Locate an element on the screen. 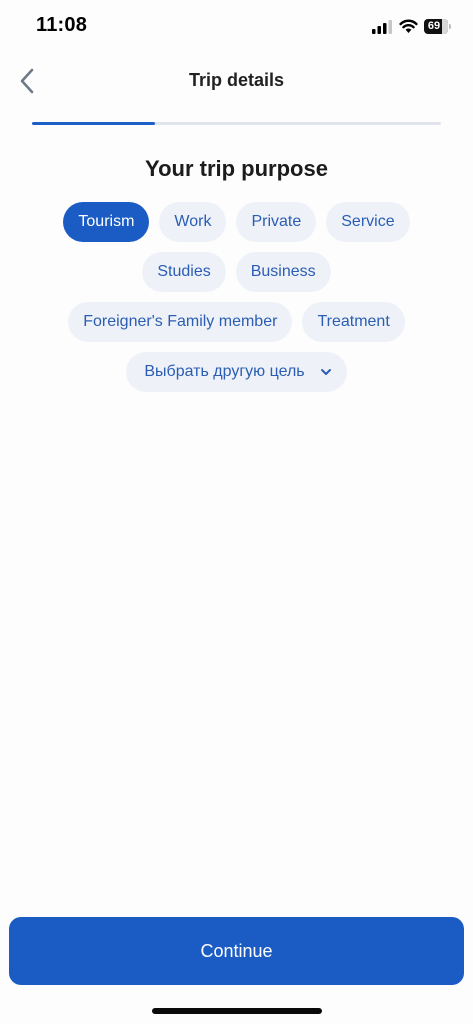 The height and width of the screenshot is (1024, 473). other-purpose-label: Выбрать другую цель is located at coordinates (224, 371).